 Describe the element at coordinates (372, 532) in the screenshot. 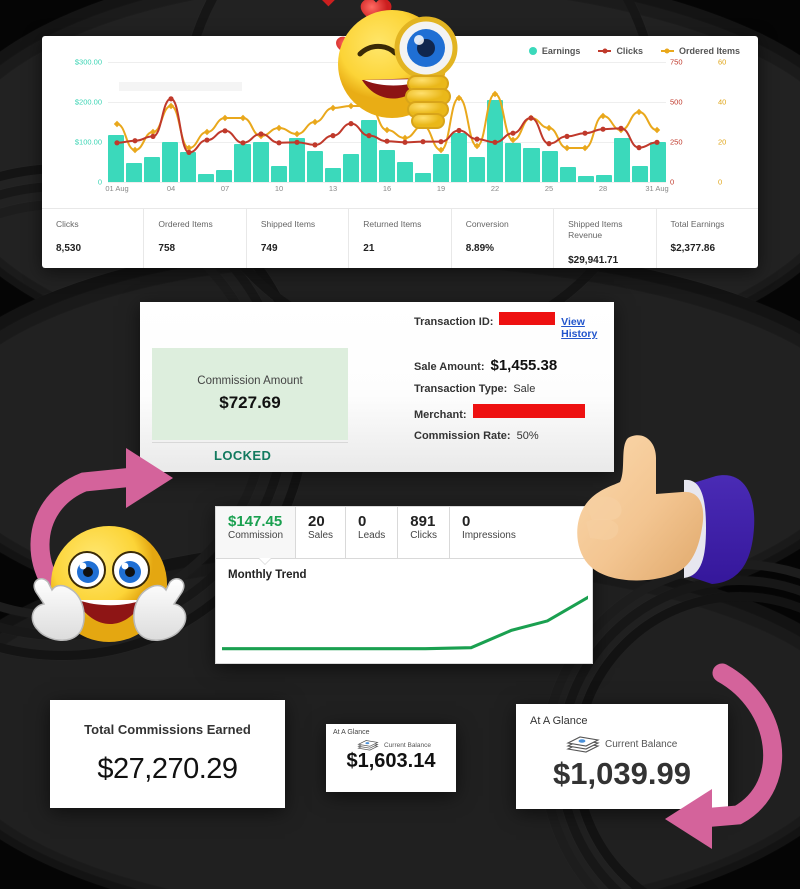

I see `kpi-leads: 0 Leads` at that location.